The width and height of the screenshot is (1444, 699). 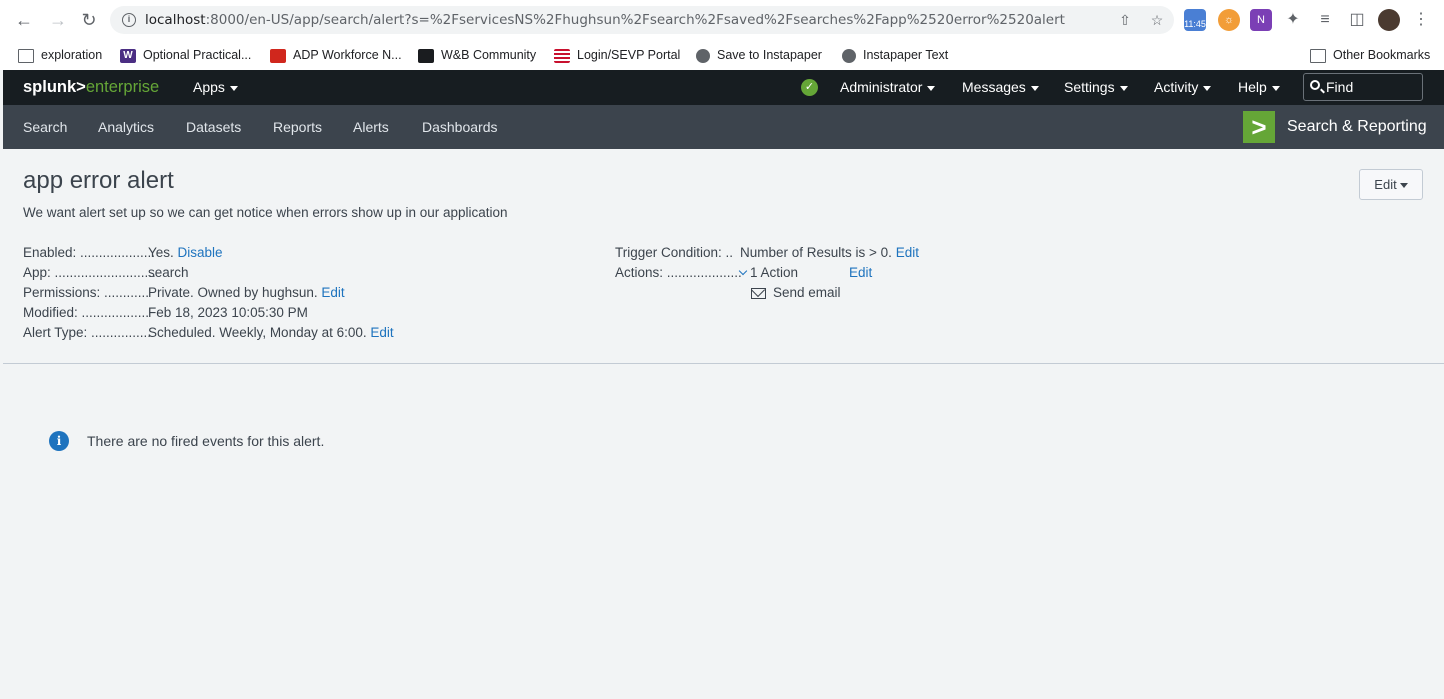 What do you see at coordinates (1370, 55) in the screenshot?
I see `bookmark-other: Other Bookmarks` at bounding box center [1370, 55].